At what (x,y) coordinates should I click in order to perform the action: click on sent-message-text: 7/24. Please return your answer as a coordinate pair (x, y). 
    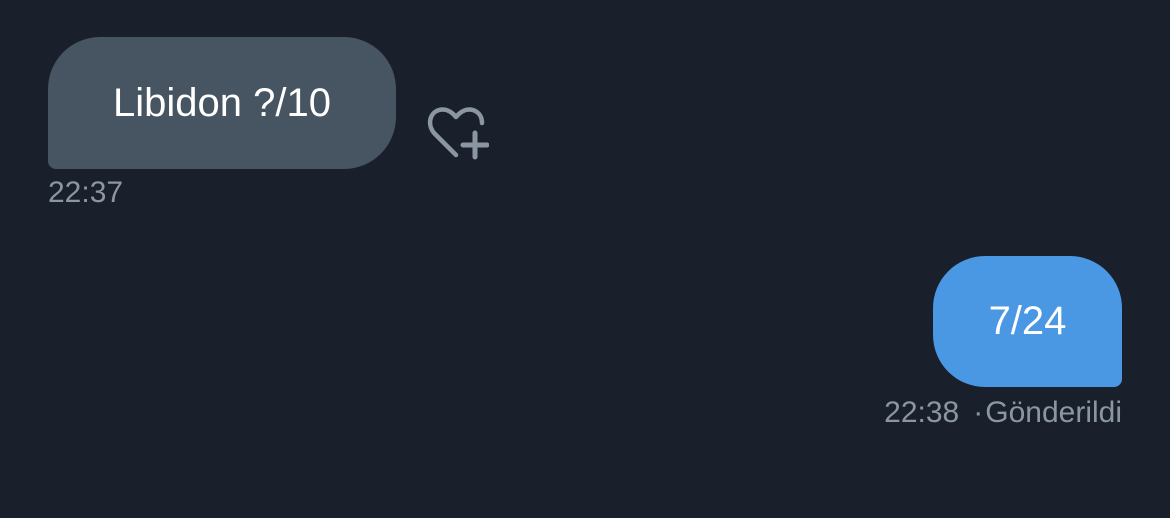
    Looking at the image, I should click on (1027, 321).